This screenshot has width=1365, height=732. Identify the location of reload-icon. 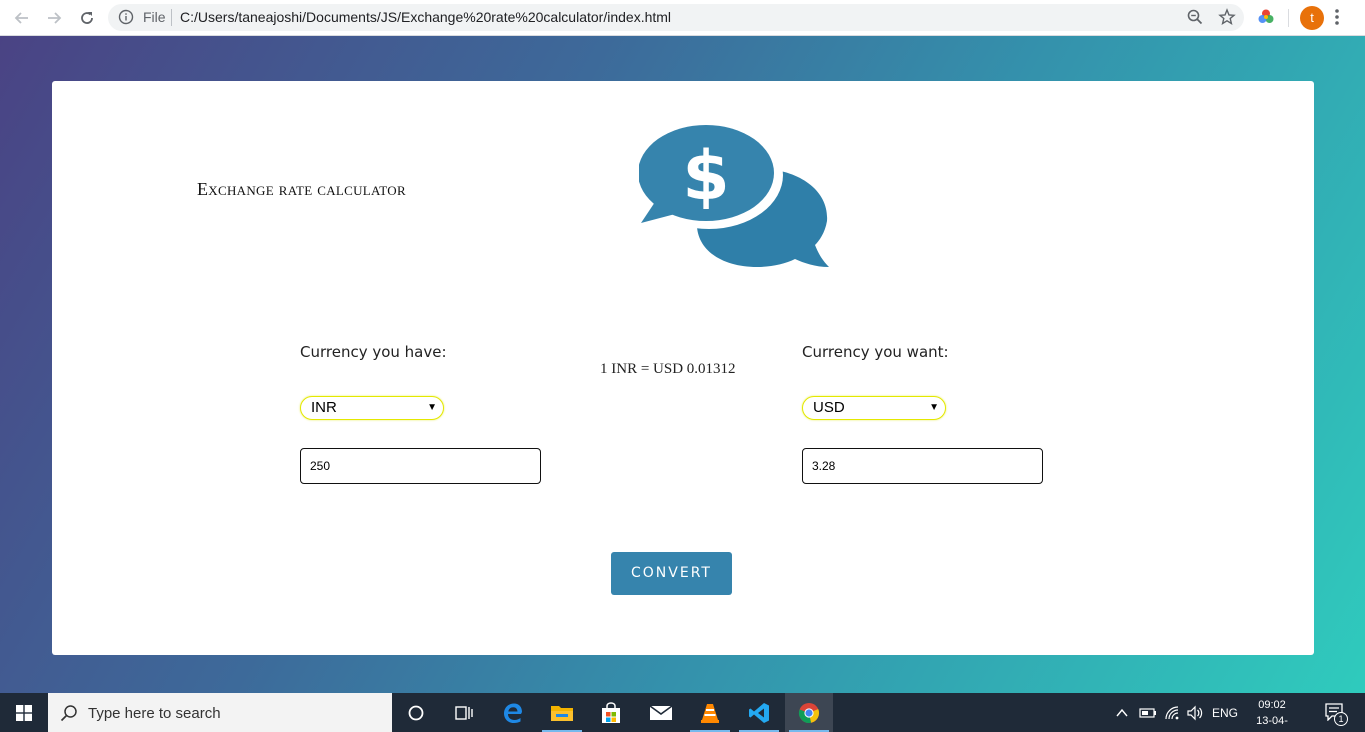
(87, 18).